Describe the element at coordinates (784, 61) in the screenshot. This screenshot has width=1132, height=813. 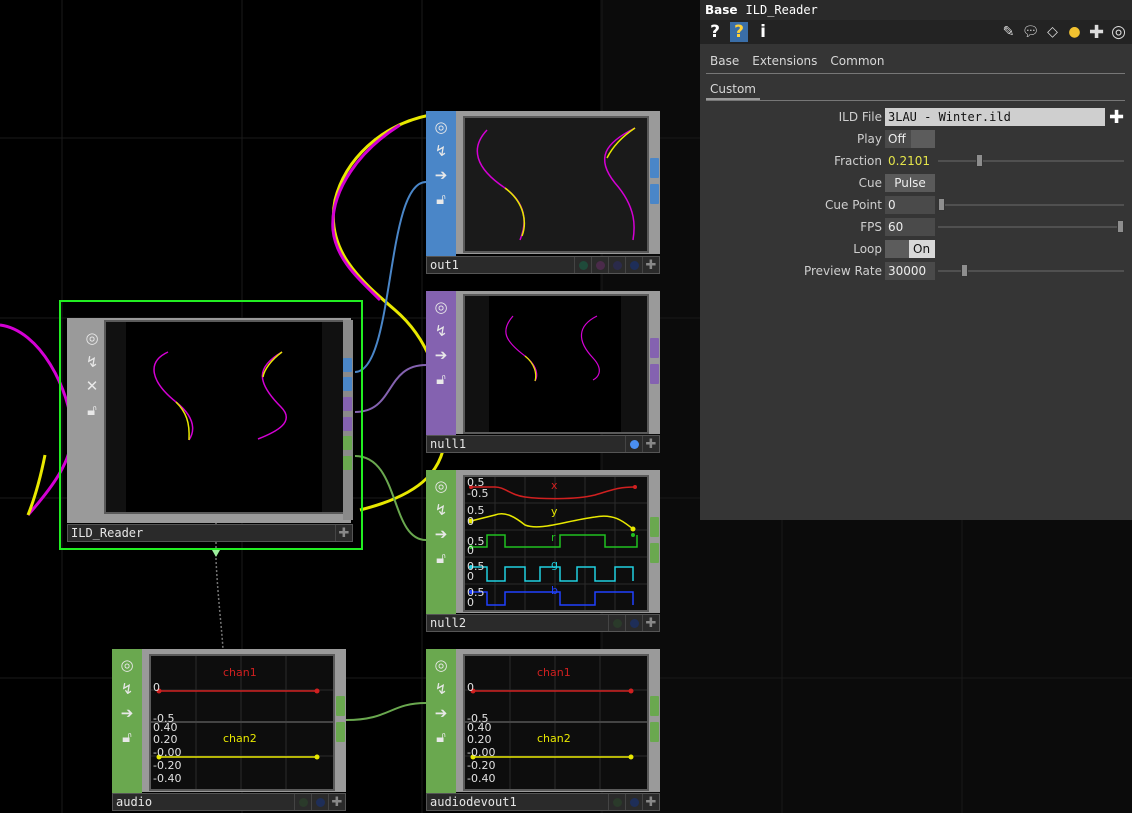
I see `tab-extensions: Extensions` at that location.